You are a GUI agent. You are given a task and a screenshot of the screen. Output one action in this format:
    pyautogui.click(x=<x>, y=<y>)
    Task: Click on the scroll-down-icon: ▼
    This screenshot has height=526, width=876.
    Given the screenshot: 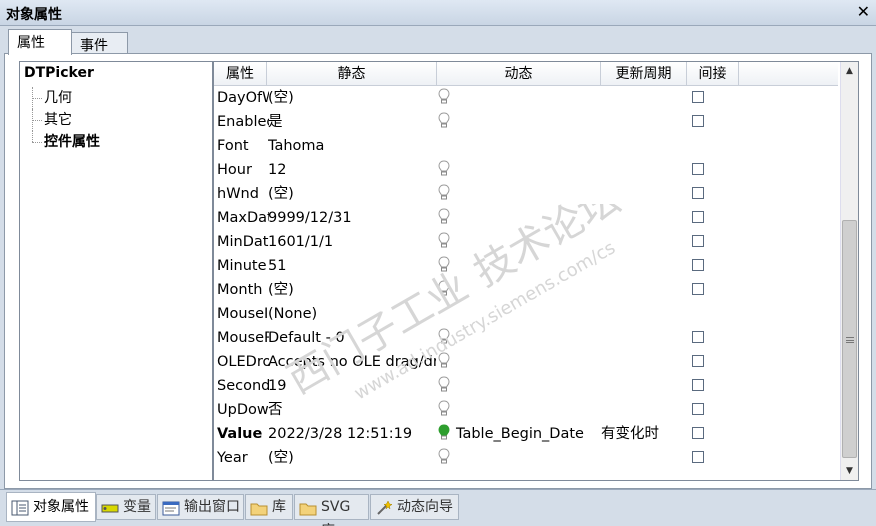 What is the action you would take?
    pyautogui.click(x=849, y=471)
    